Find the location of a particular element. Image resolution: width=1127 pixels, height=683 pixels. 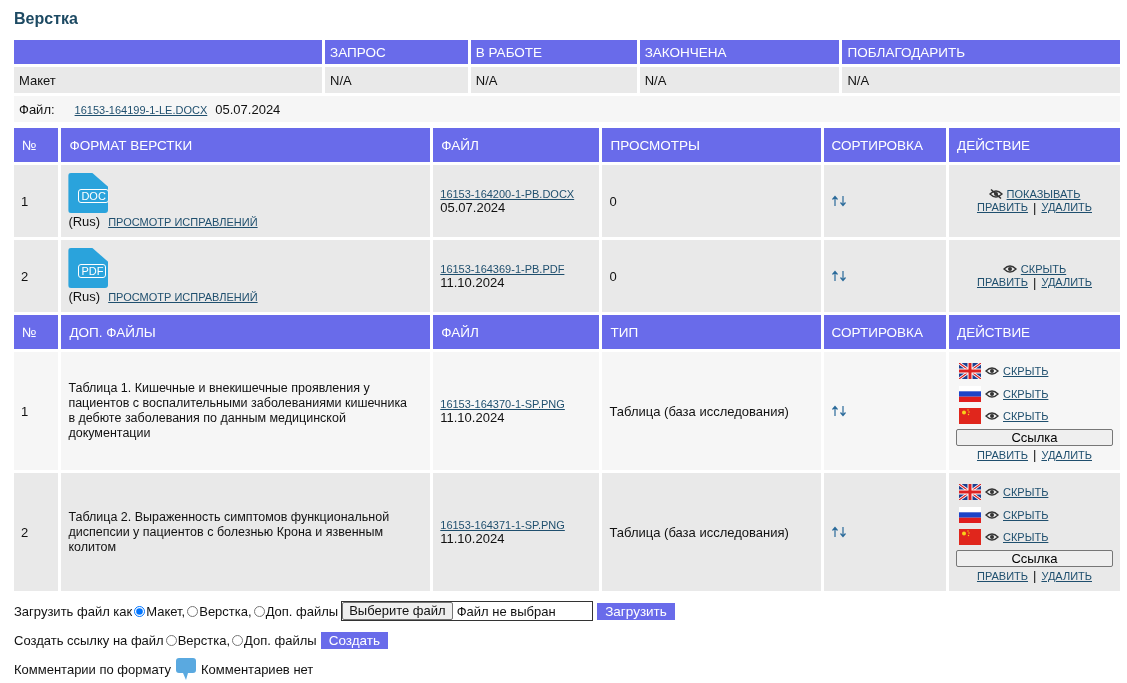

file-link: 16153-164369-1-PB.PDF is located at coordinates (516, 268).